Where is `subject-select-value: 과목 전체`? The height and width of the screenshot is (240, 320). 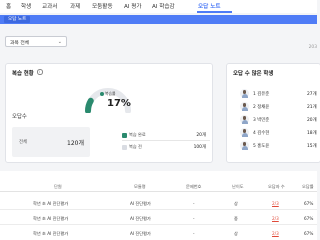
subject-select-value: 과목 전체 is located at coordinates (20, 43).